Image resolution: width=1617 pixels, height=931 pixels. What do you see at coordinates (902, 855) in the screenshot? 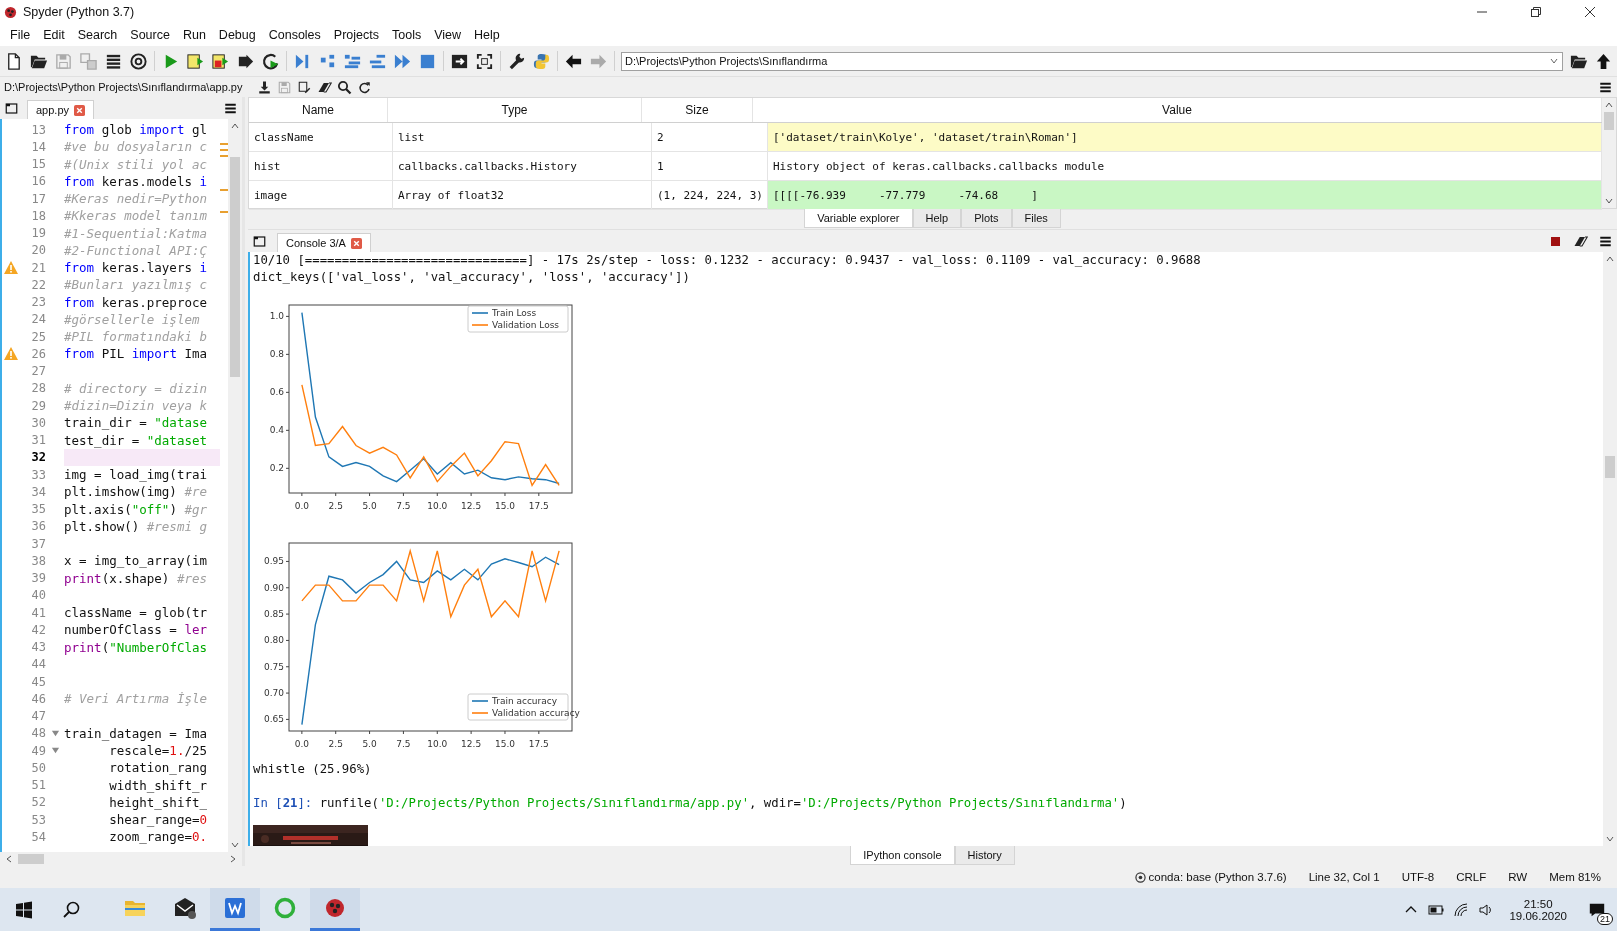
I see `pane-tab: IPython console` at bounding box center [902, 855].